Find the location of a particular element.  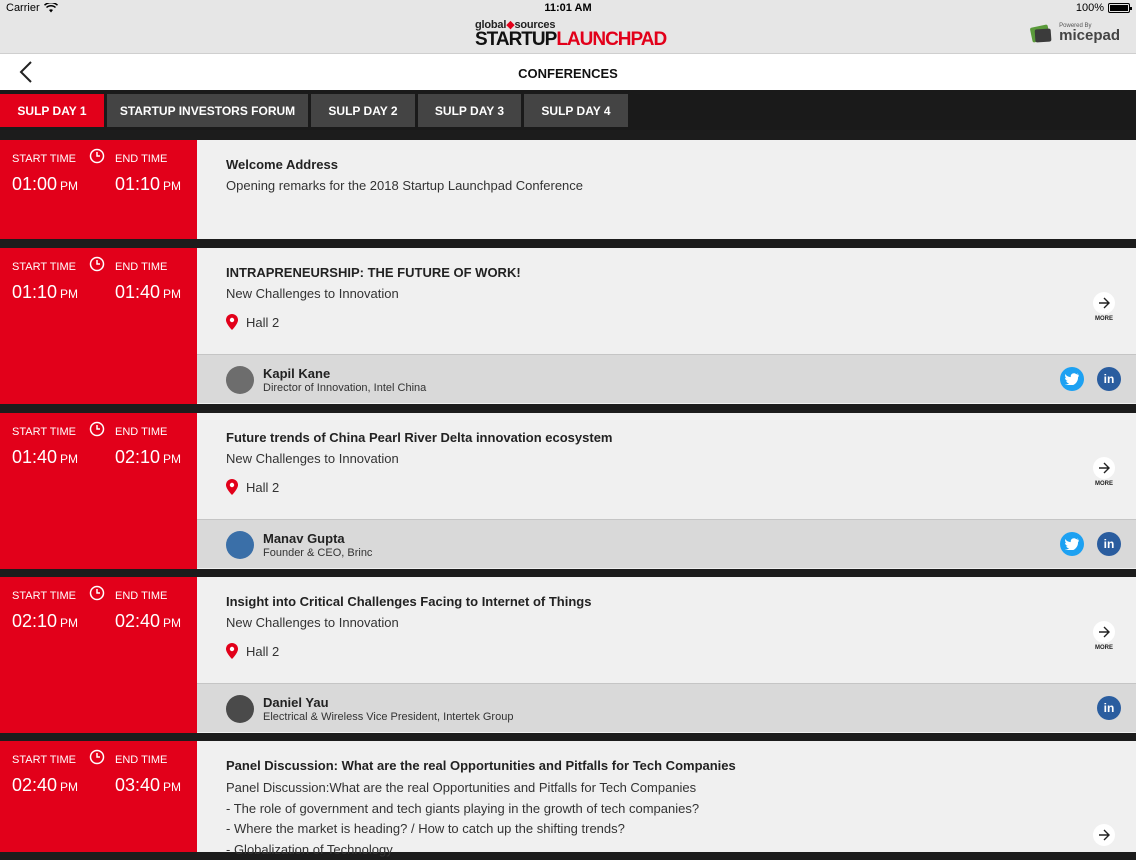

end-time-value: 03:40PM is located at coordinates (148, 785).